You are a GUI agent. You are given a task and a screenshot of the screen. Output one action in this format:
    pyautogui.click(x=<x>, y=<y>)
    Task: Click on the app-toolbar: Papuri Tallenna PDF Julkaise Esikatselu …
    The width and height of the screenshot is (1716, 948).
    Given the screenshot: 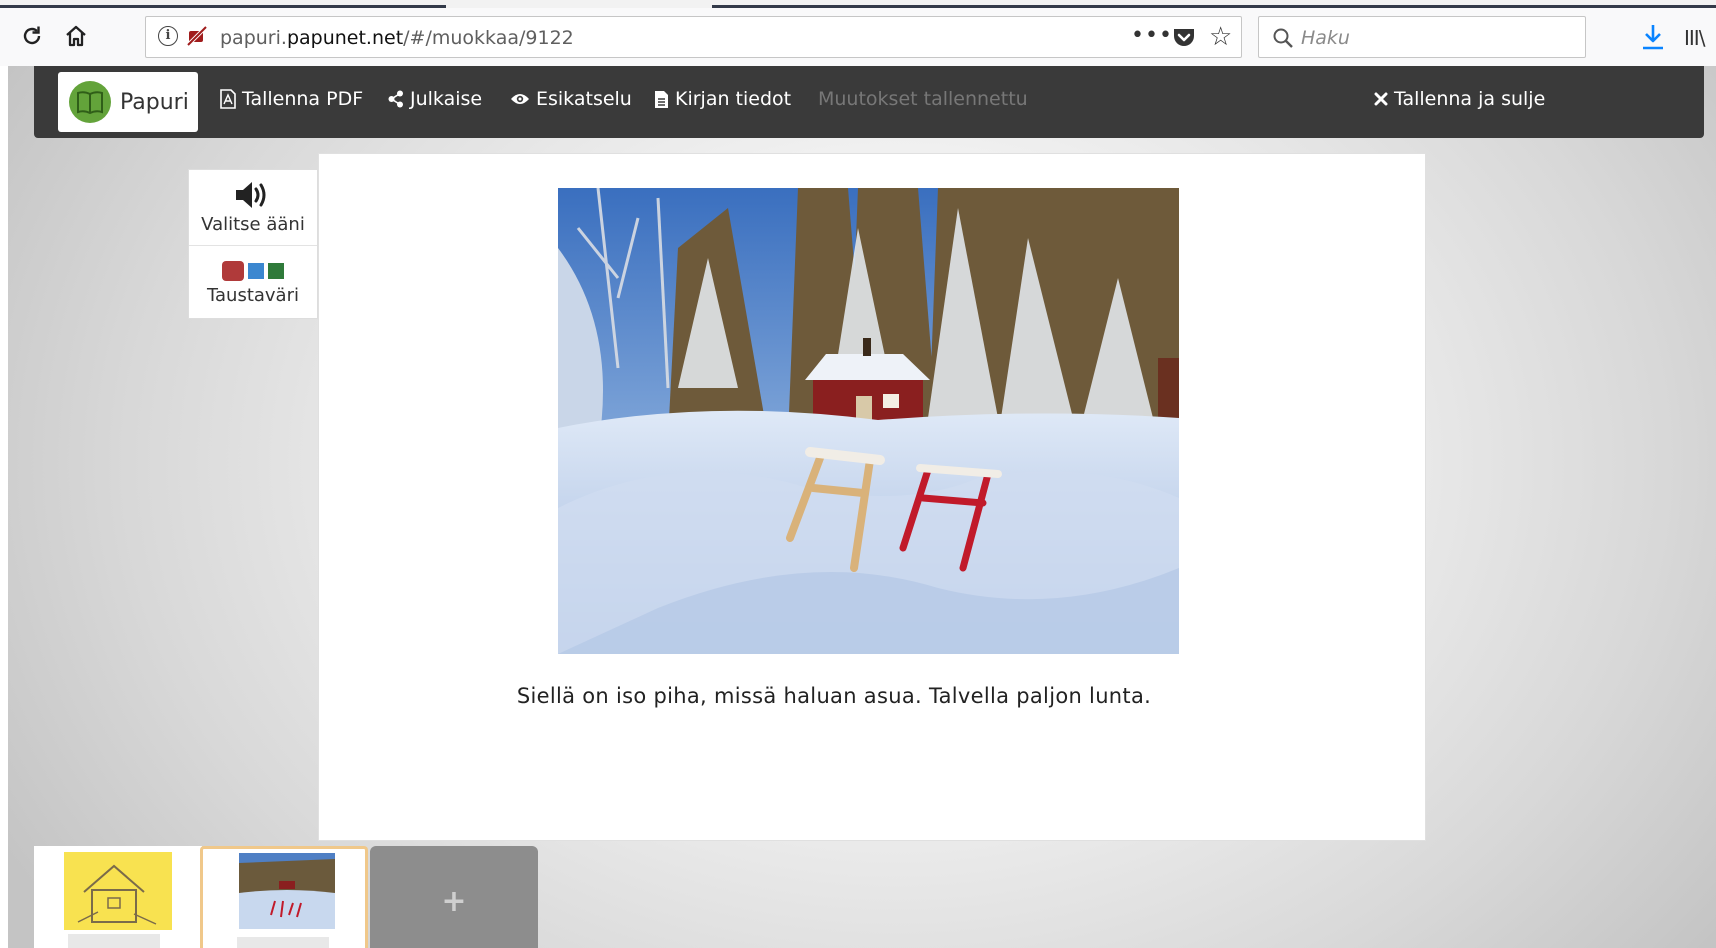 What is the action you would take?
    pyautogui.click(x=869, y=102)
    